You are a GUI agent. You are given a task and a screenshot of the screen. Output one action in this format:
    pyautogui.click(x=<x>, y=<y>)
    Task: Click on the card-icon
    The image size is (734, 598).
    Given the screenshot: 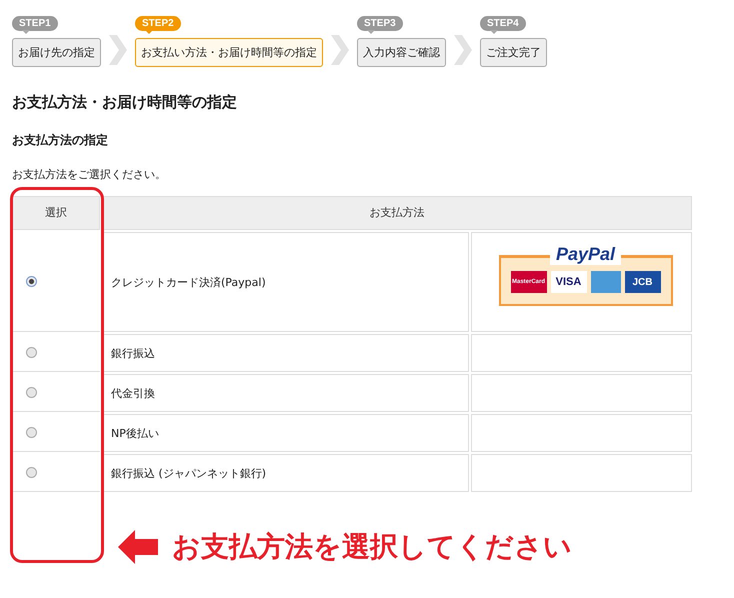 What is the action you would take?
    pyautogui.click(x=605, y=282)
    